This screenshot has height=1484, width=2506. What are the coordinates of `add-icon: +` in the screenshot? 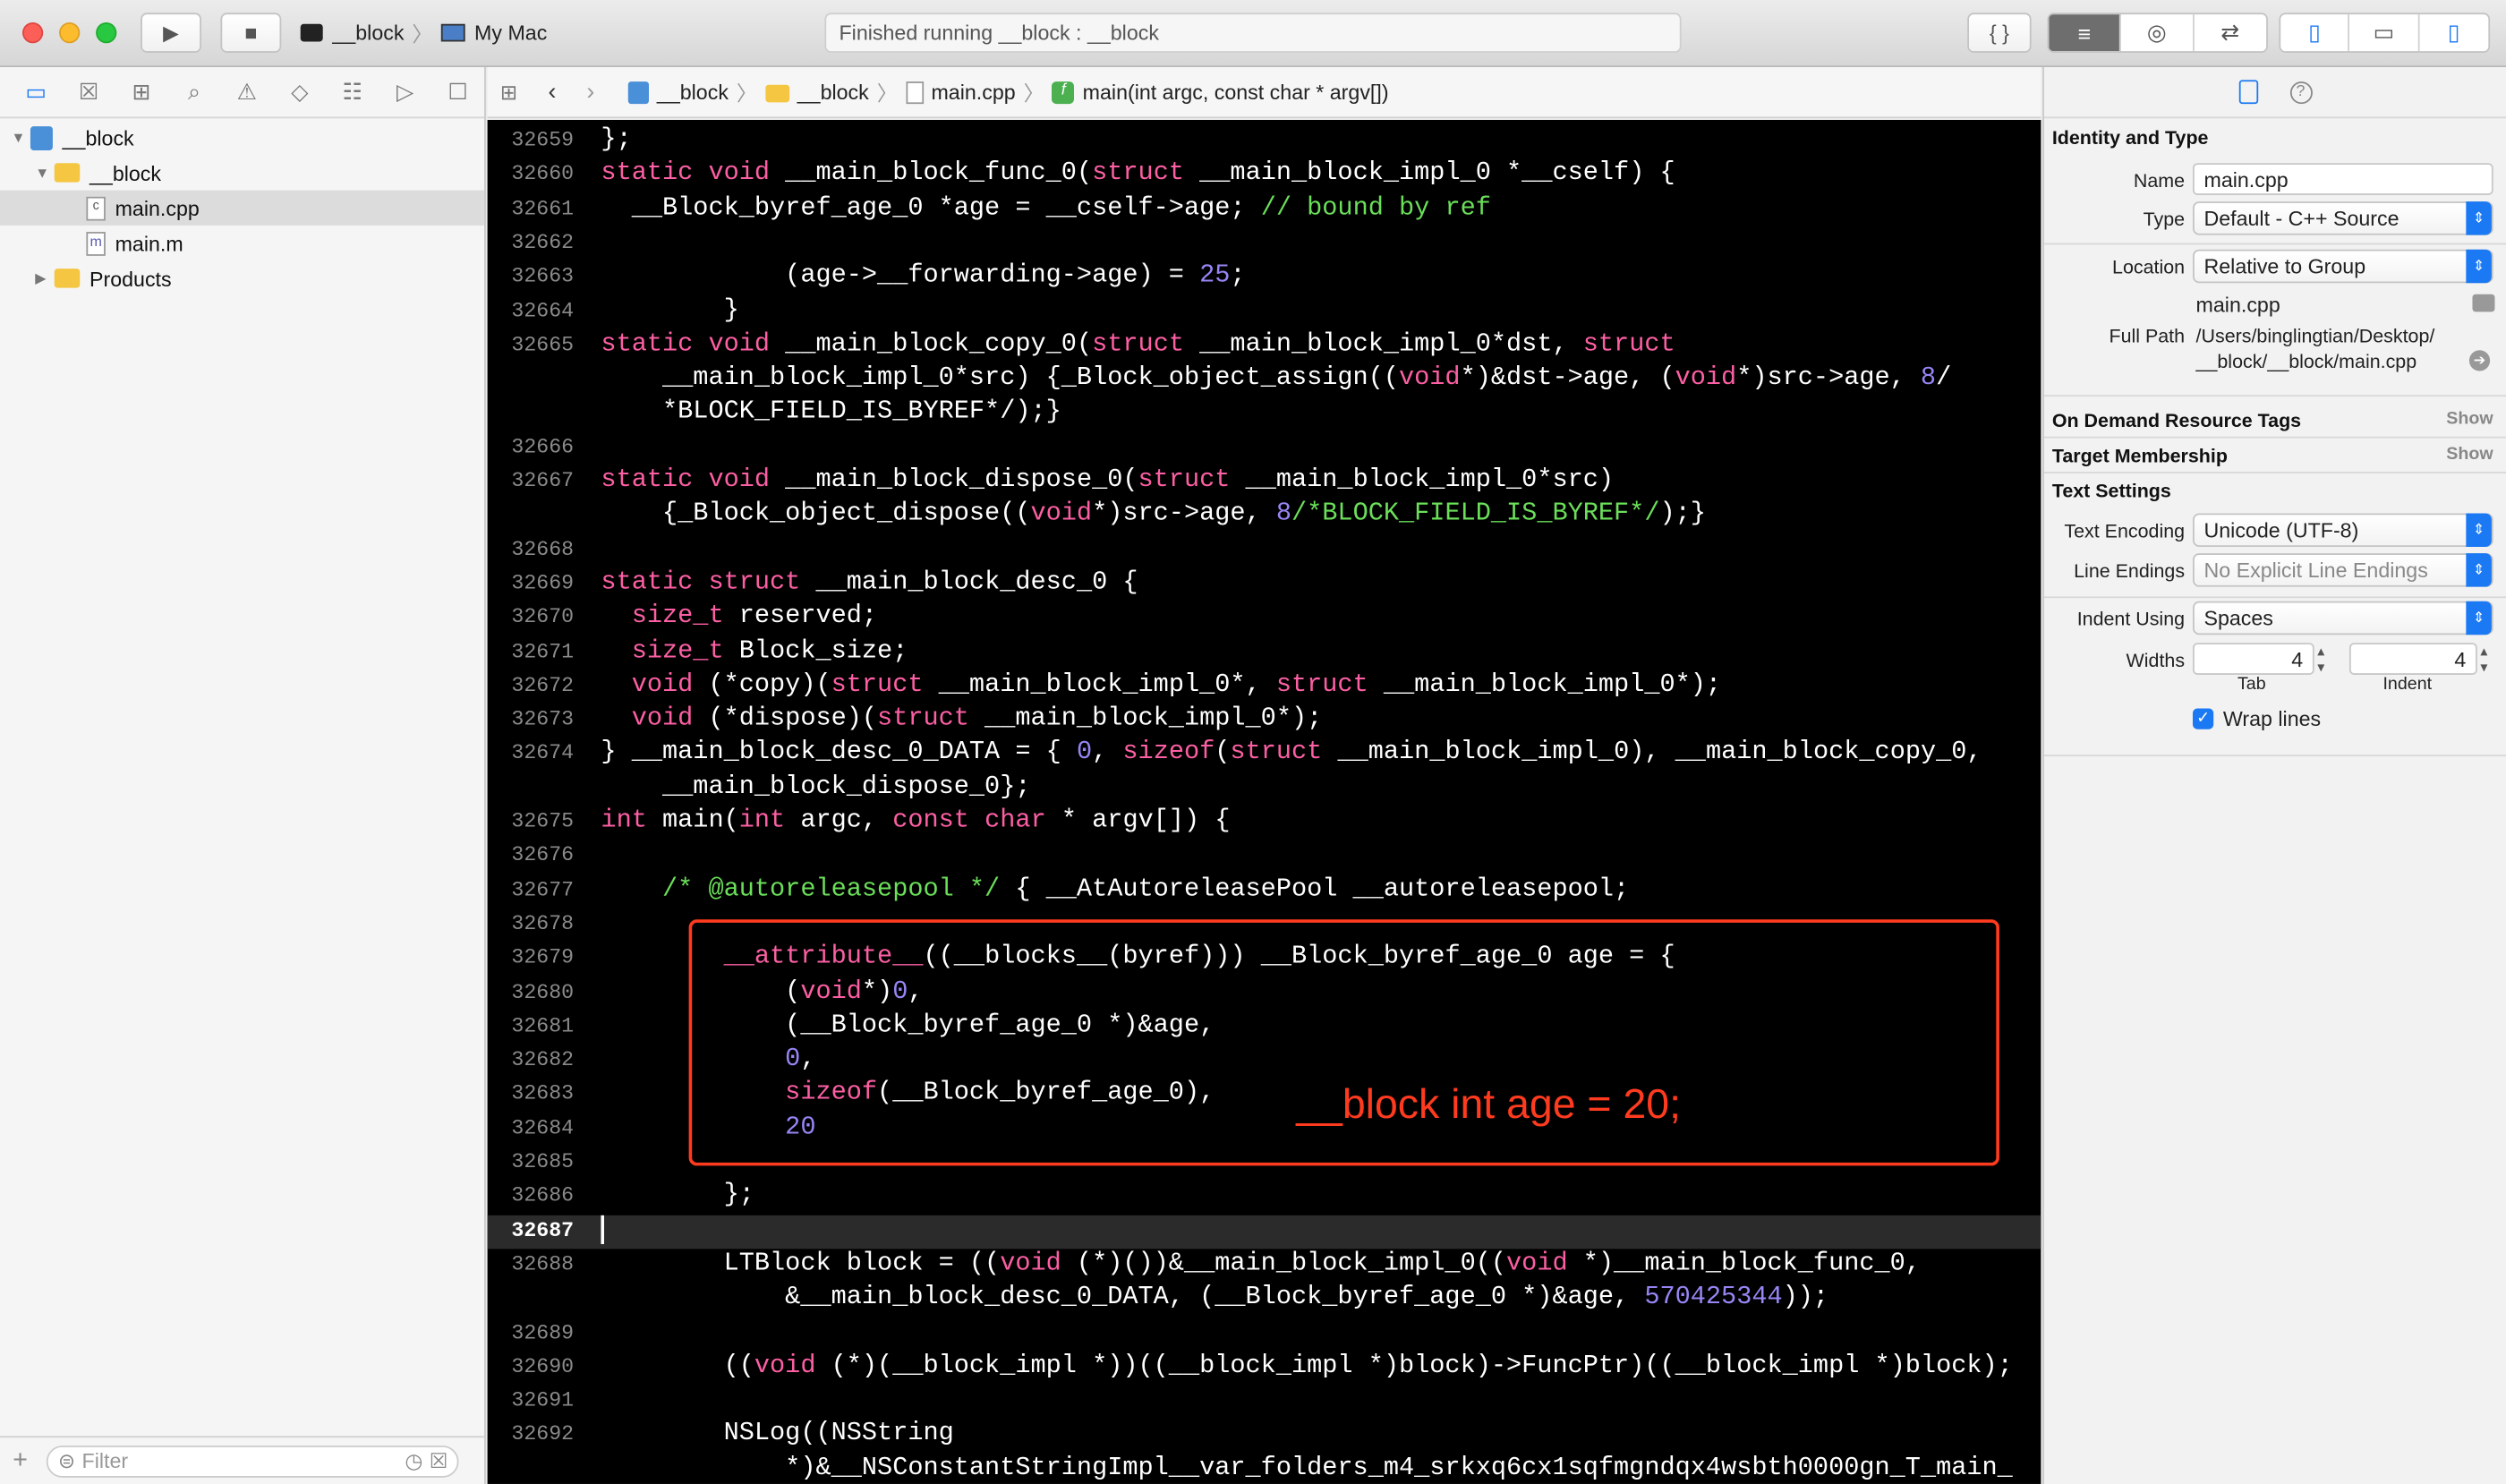 It's located at (20, 1460).